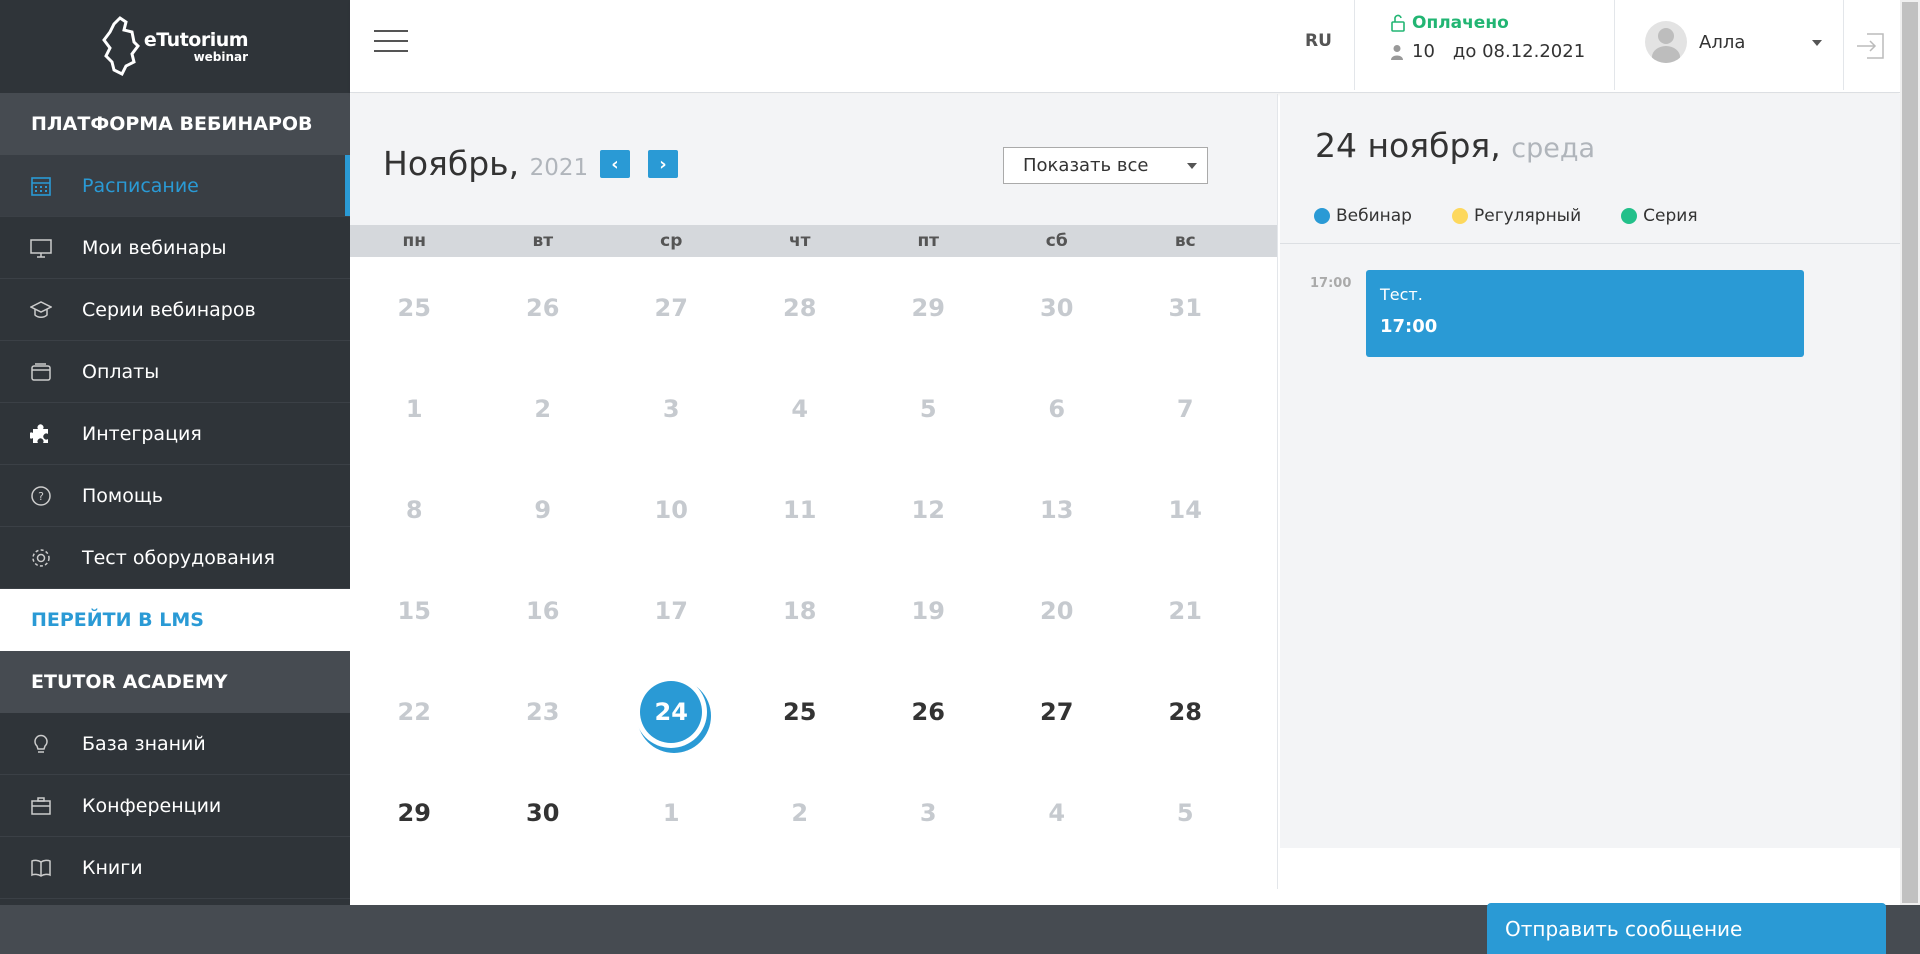  Describe the element at coordinates (175, 868) in the screenshot. I see `sidebar-item-books: Книги` at that location.